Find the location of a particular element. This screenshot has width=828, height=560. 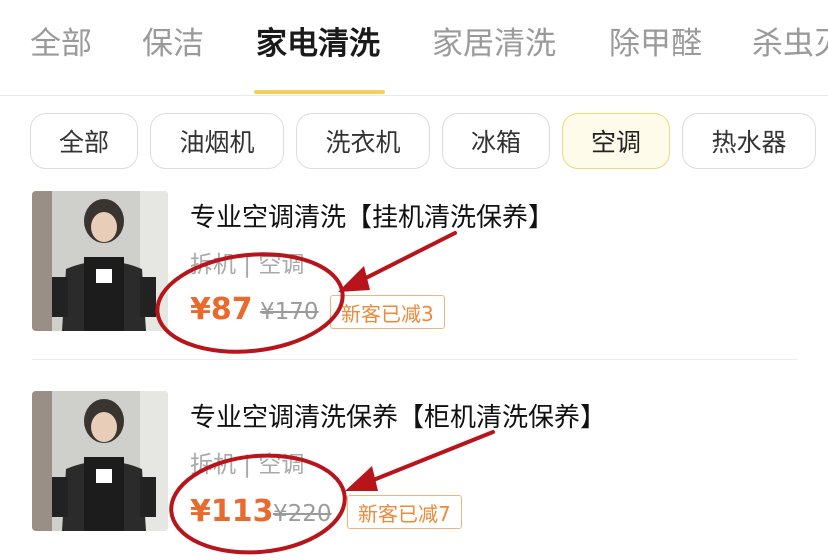

card-divider is located at coordinates (415, 359).